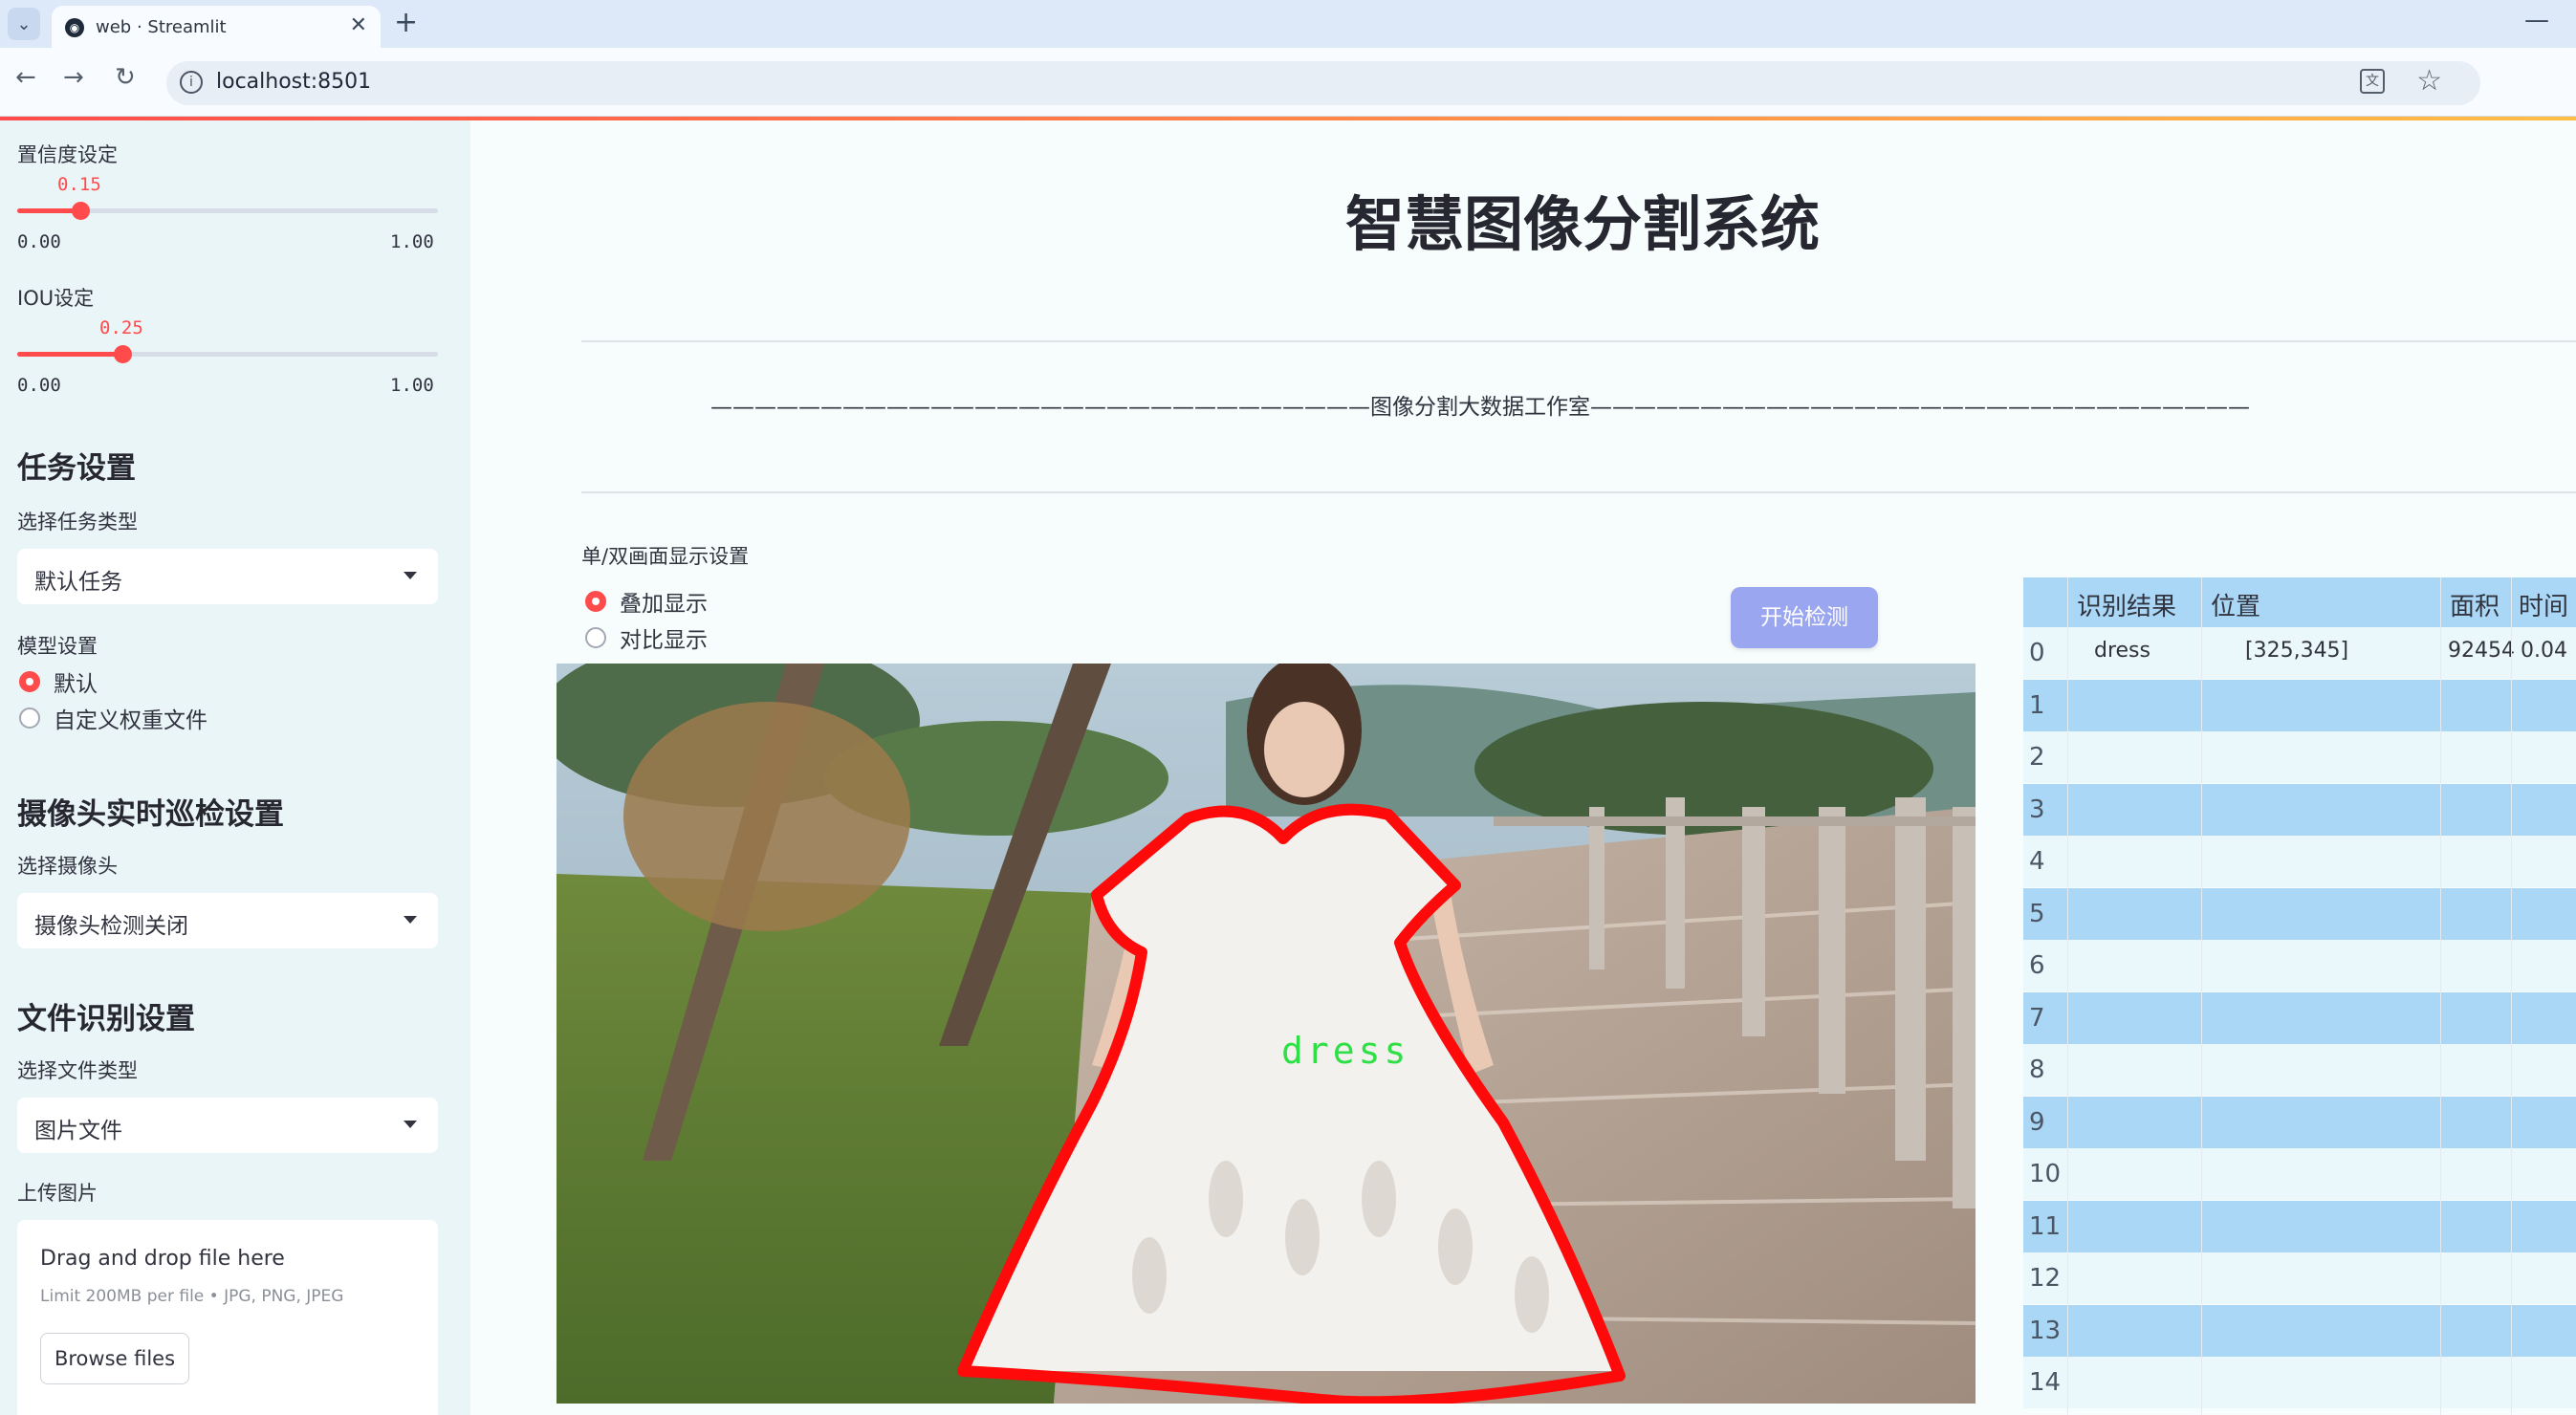 Image resolution: width=2576 pixels, height=1415 pixels. Describe the element at coordinates (2045, 1278) in the screenshot. I see `row-index: 12` at that location.